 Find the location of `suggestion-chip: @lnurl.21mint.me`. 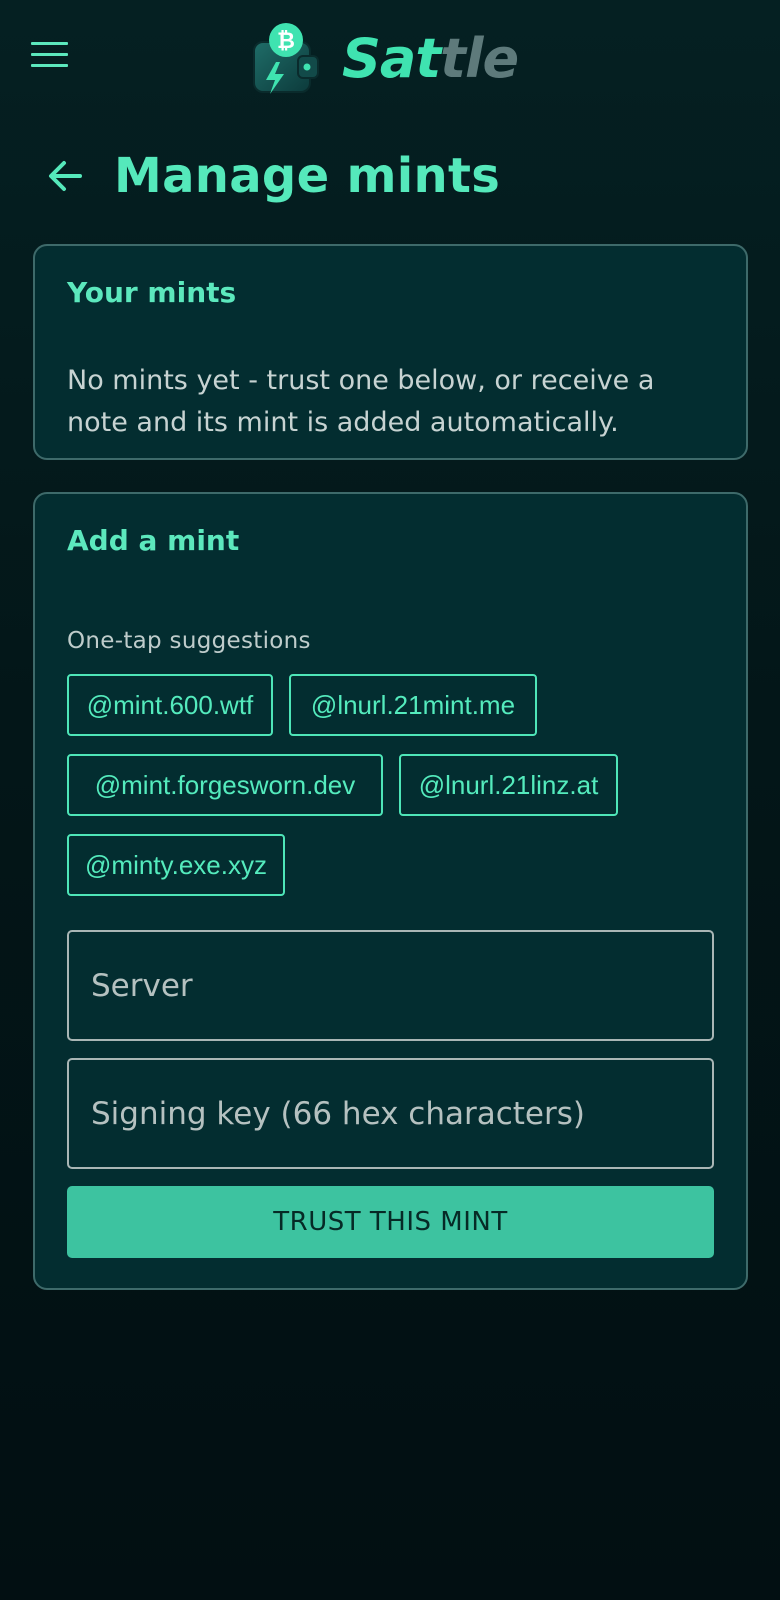

suggestion-chip: @lnurl.21mint.me is located at coordinates (413, 705).